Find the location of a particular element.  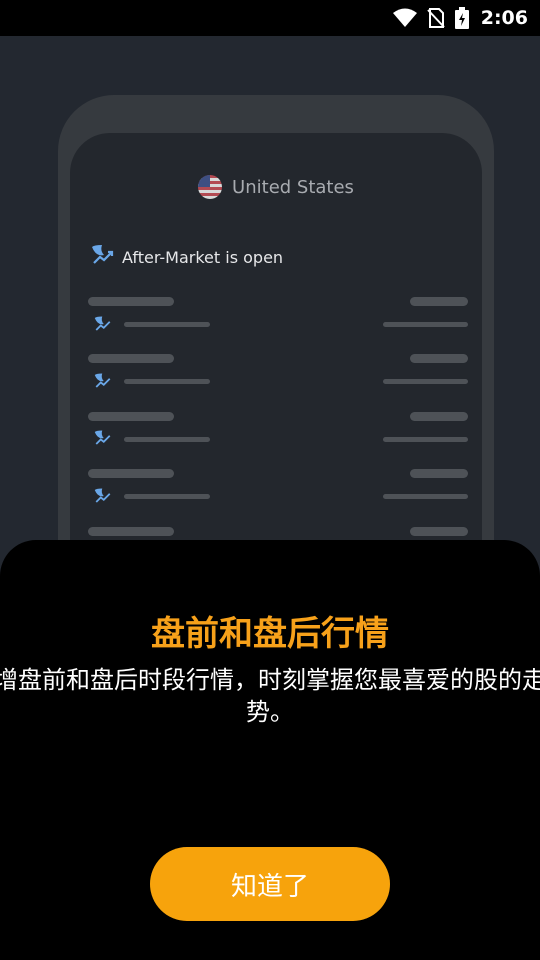

status-bar: 2:06 is located at coordinates (270, 18).